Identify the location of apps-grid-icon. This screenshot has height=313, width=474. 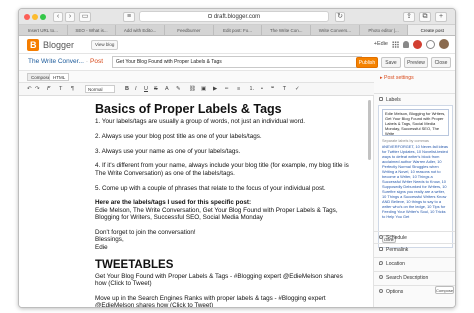
(395, 44).